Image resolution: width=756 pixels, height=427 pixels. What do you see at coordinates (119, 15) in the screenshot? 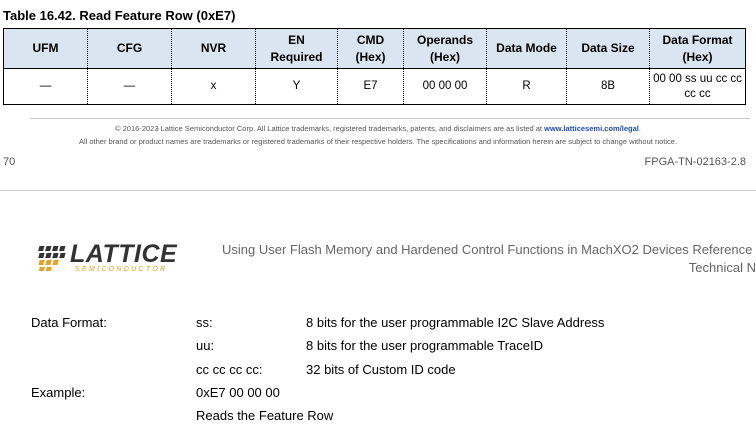
I see `table-title: Table 16.42. Read Feature Row (0xE7)` at bounding box center [119, 15].